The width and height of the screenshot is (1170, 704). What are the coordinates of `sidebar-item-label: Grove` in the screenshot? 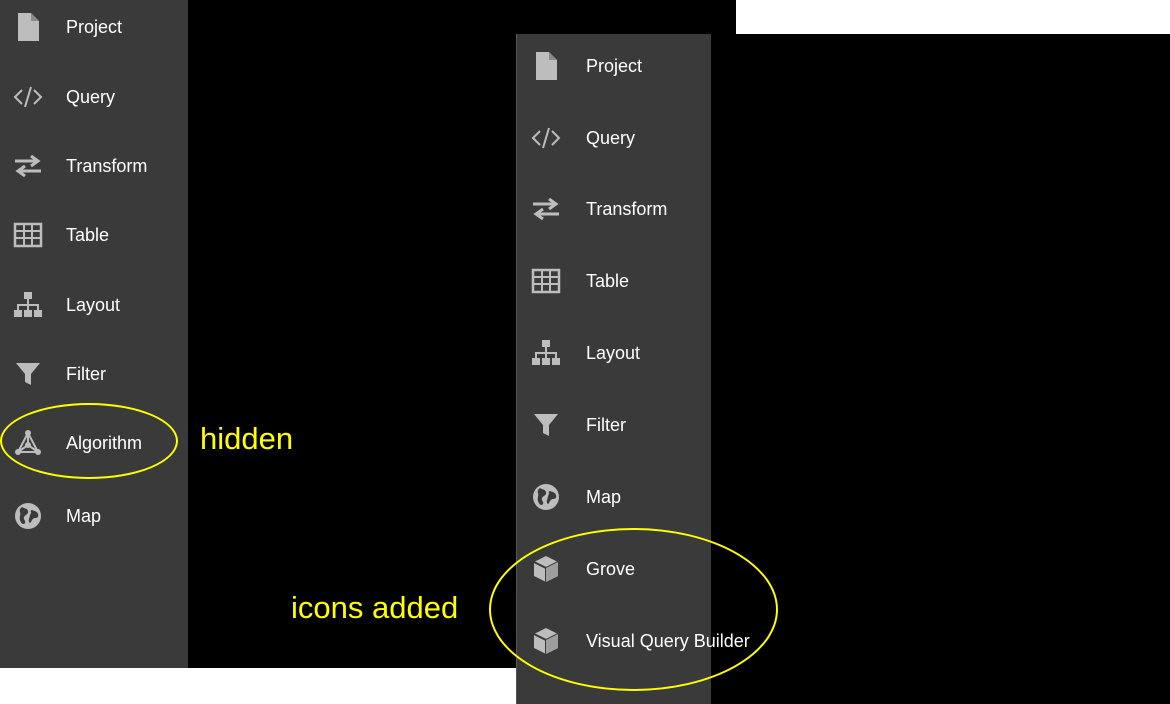 It's located at (611, 568).